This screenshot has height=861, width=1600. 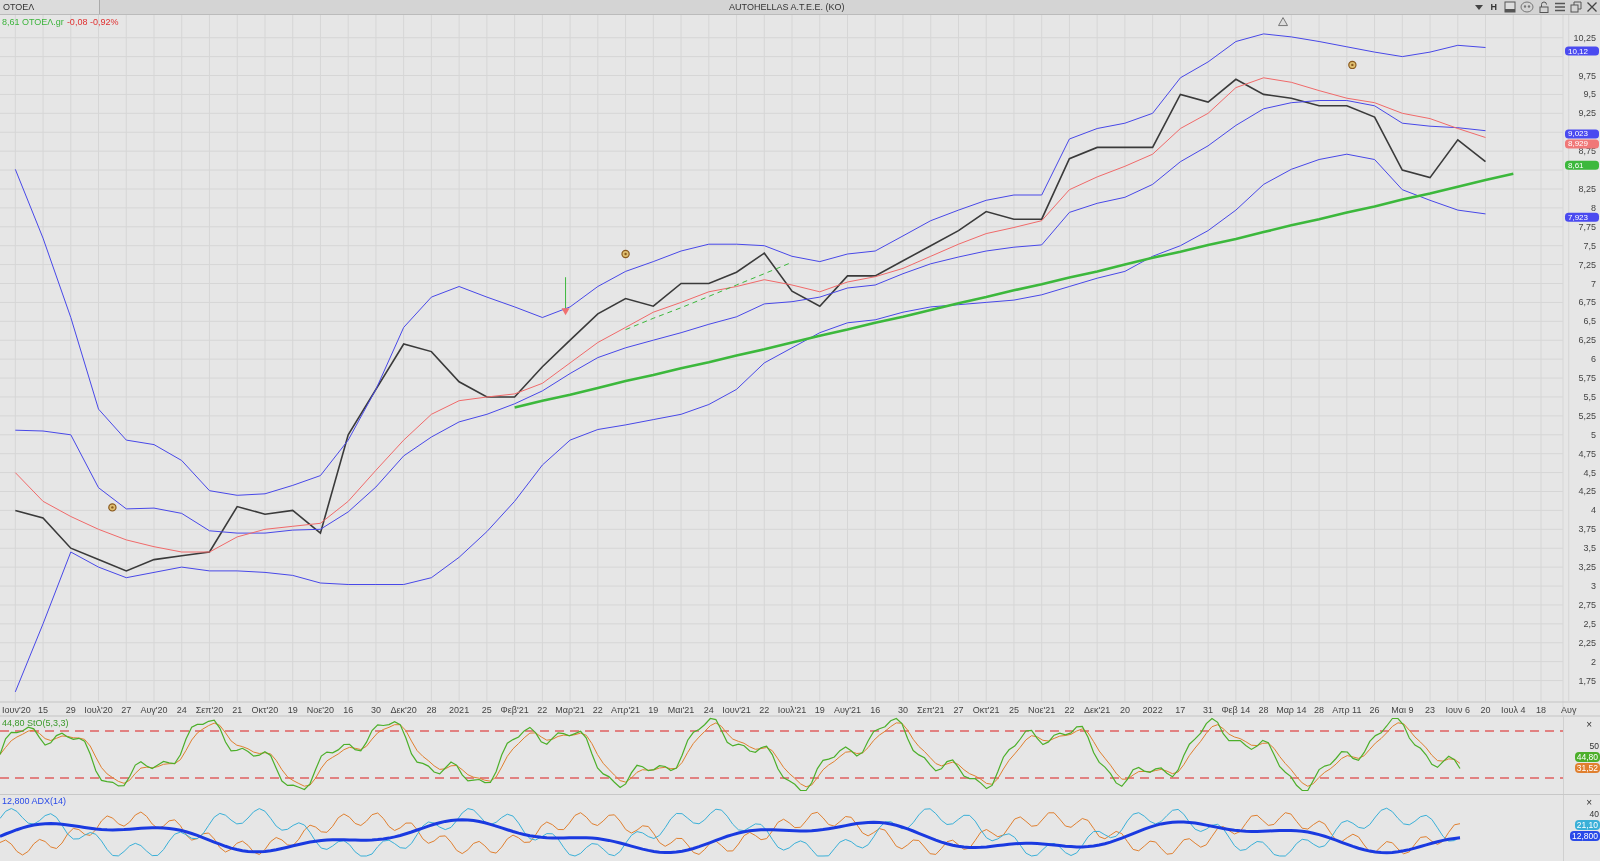 I want to click on axis-label: Νοε'21, so click(x=1042, y=710).